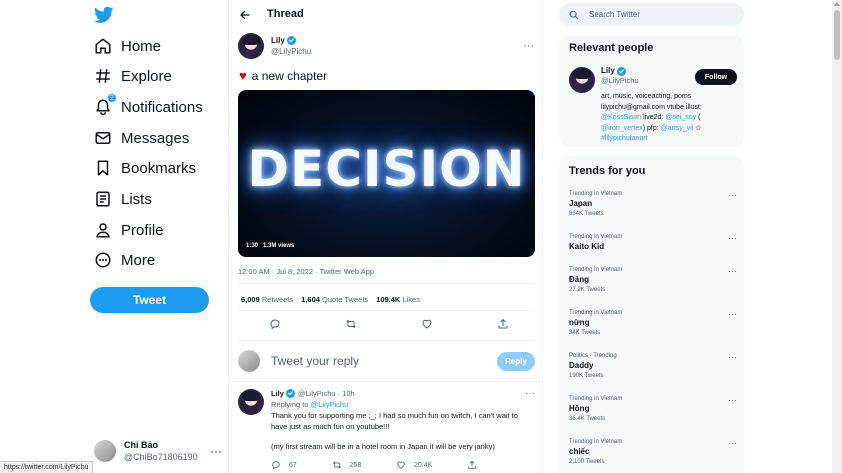 The image size is (842, 473). I want to click on account-switcher: Chi Bảo @ChiBo71806190 ···, so click(158, 451).